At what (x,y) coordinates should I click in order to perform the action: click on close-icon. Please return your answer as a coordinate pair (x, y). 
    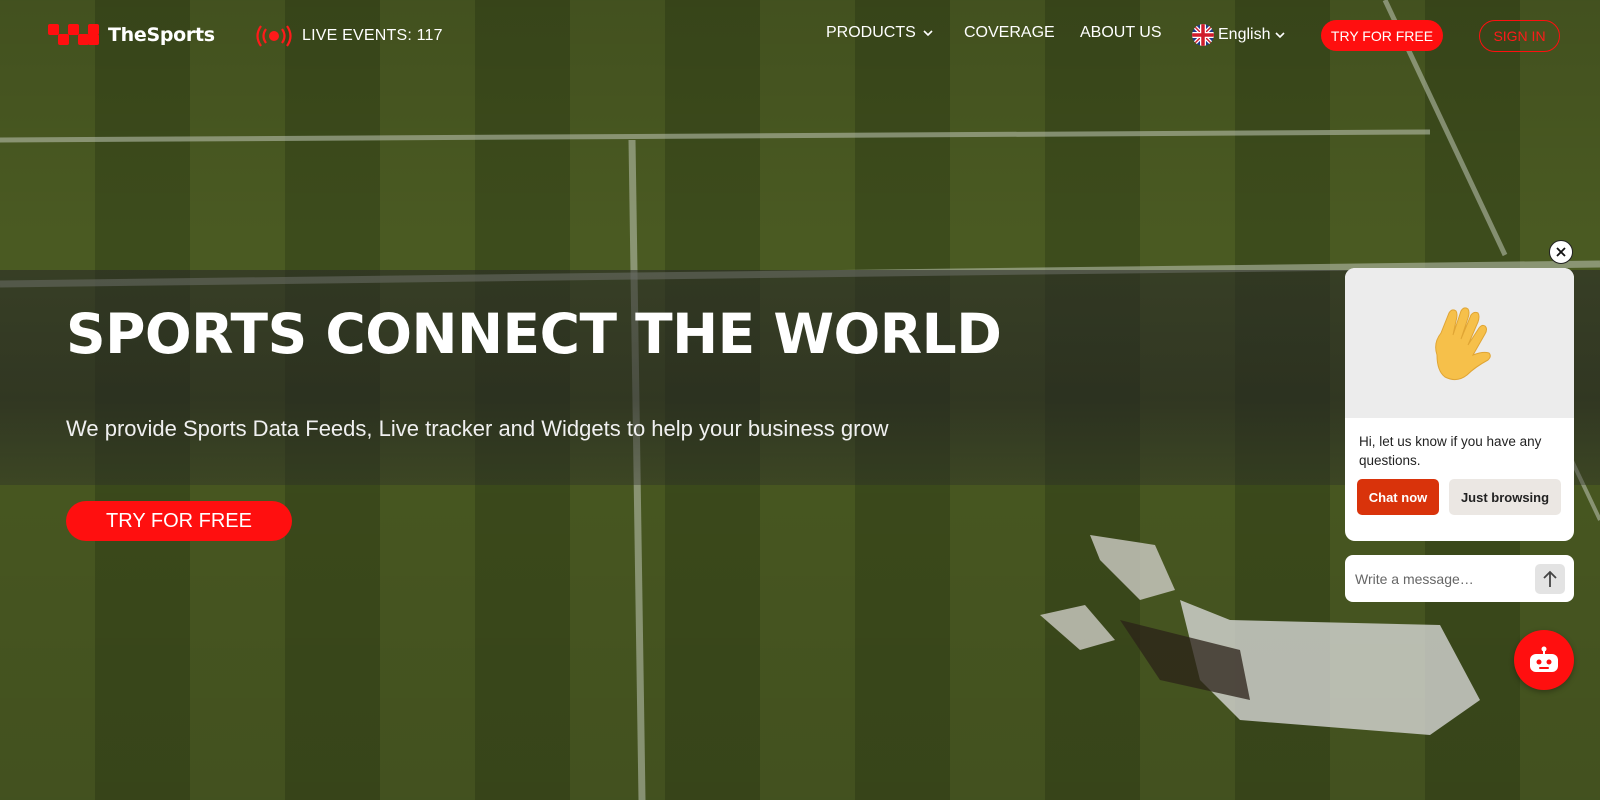
    Looking at the image, I should click on (1561, 252).